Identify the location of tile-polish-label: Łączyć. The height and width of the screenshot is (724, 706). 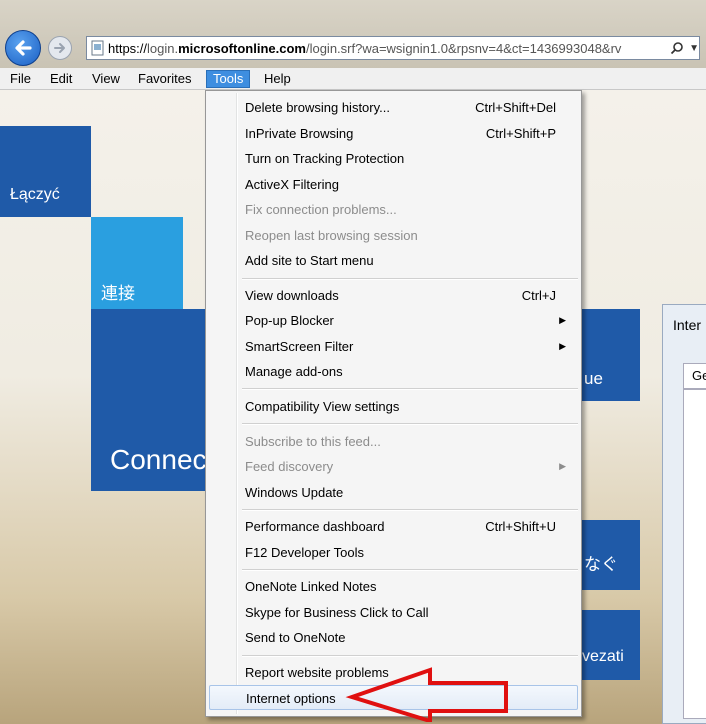
(35, 194).